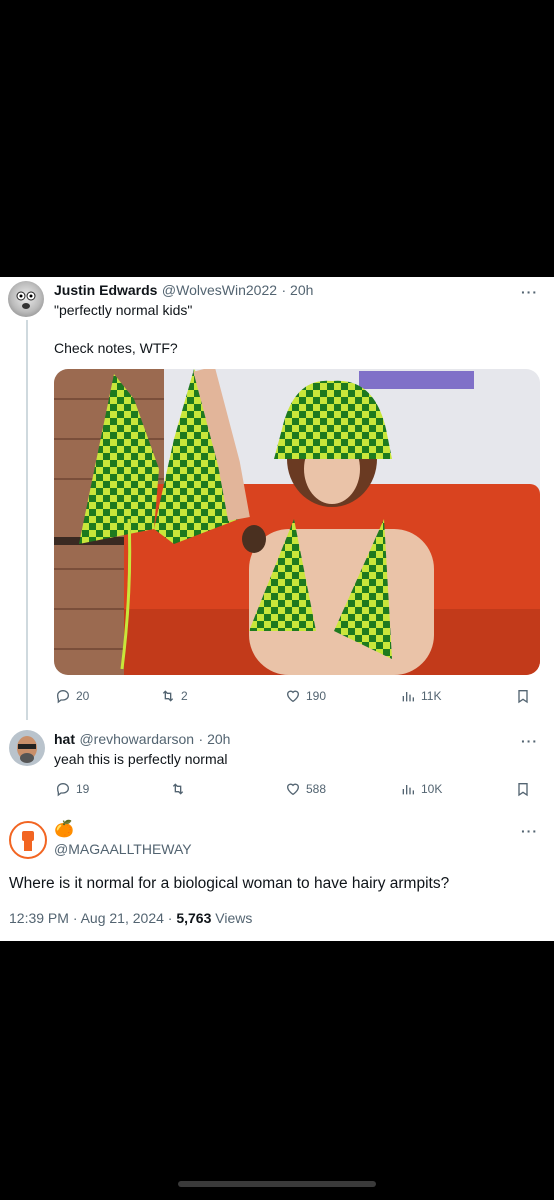 The image size is (554, 1200). Describe the element at coordinates (92, 918) in the screenshot. I see `tweet-timestamp: 12:39 PM · Aug 21, 2024 ·` at that location.